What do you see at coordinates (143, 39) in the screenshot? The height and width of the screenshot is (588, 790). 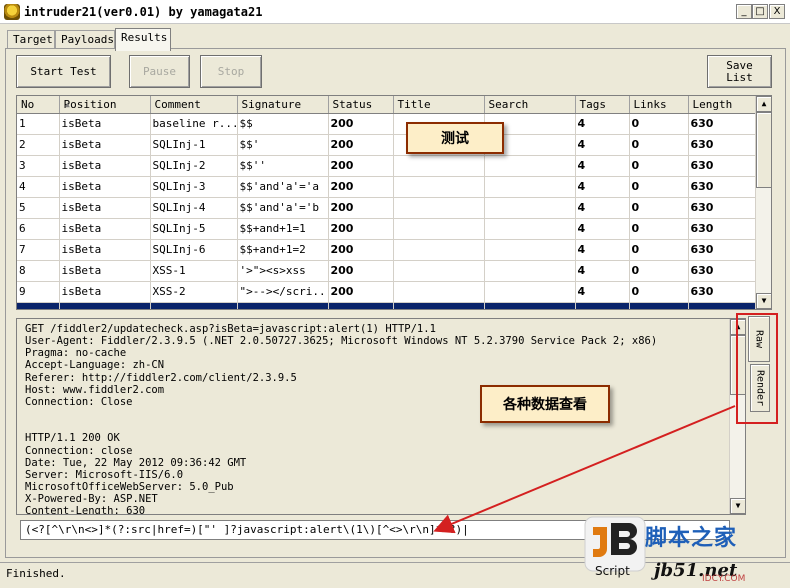 I see `tab-results: Results` at bounding box center [143, 39].